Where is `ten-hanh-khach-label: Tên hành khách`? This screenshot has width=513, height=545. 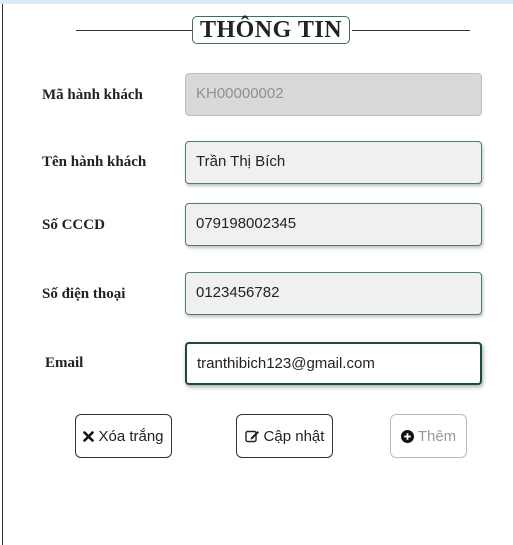
ten-hanh-khach-label: Tên hành khách is located at coordinates (94, 162).